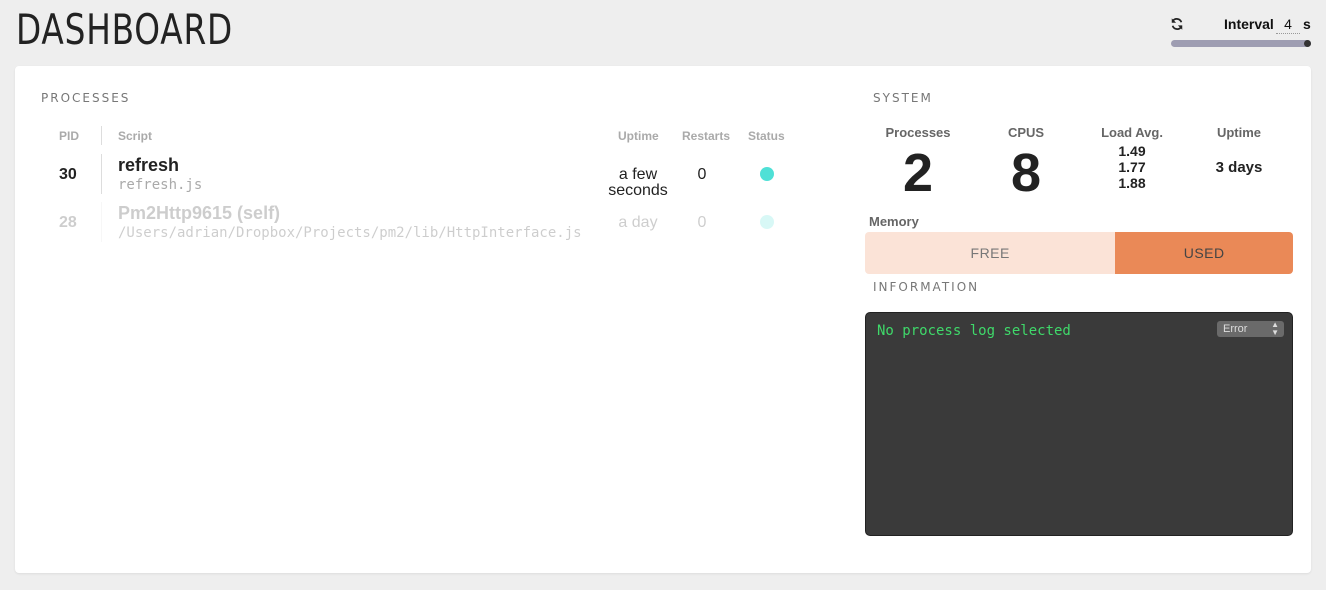 Image resolution: width=1326 pixels, height=590 pixels. I want to click on interval-label: Interval, so click(1249, 24).